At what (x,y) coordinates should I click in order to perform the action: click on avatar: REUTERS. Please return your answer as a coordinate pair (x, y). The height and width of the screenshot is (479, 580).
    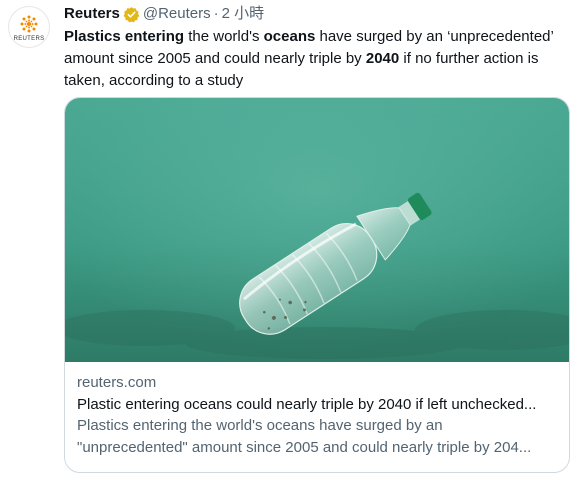
    Looking at the image, I should click on (29, 27).